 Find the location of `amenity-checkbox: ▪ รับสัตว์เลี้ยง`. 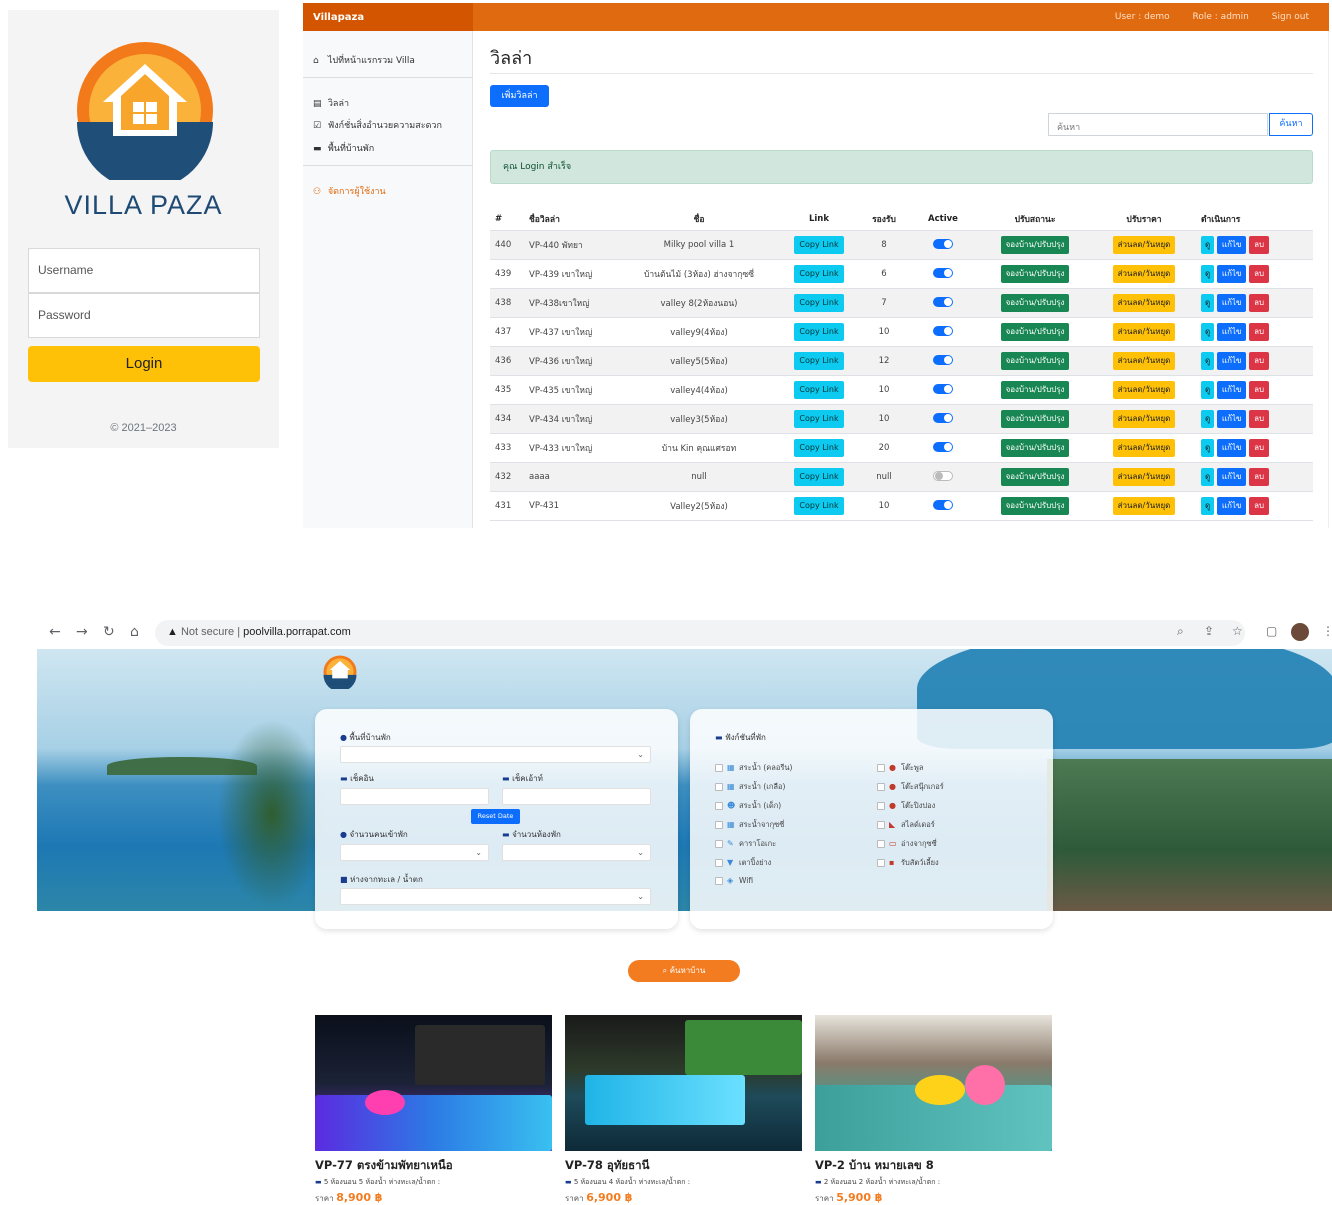

amenity-checkbox: ▪ รับสัตว์เลี้ยง is located at coordinates (908, 863).